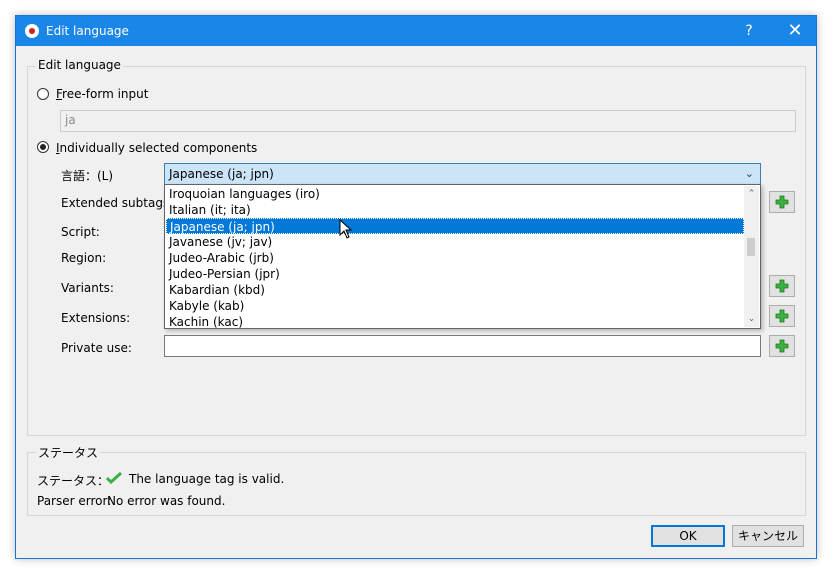 The image size is (834, 576). What do you see at coordinates (455, 242) in the screenshot?
I see `dropdown-item: Javanese (jv; jav)` at bounding box center [455, 242].